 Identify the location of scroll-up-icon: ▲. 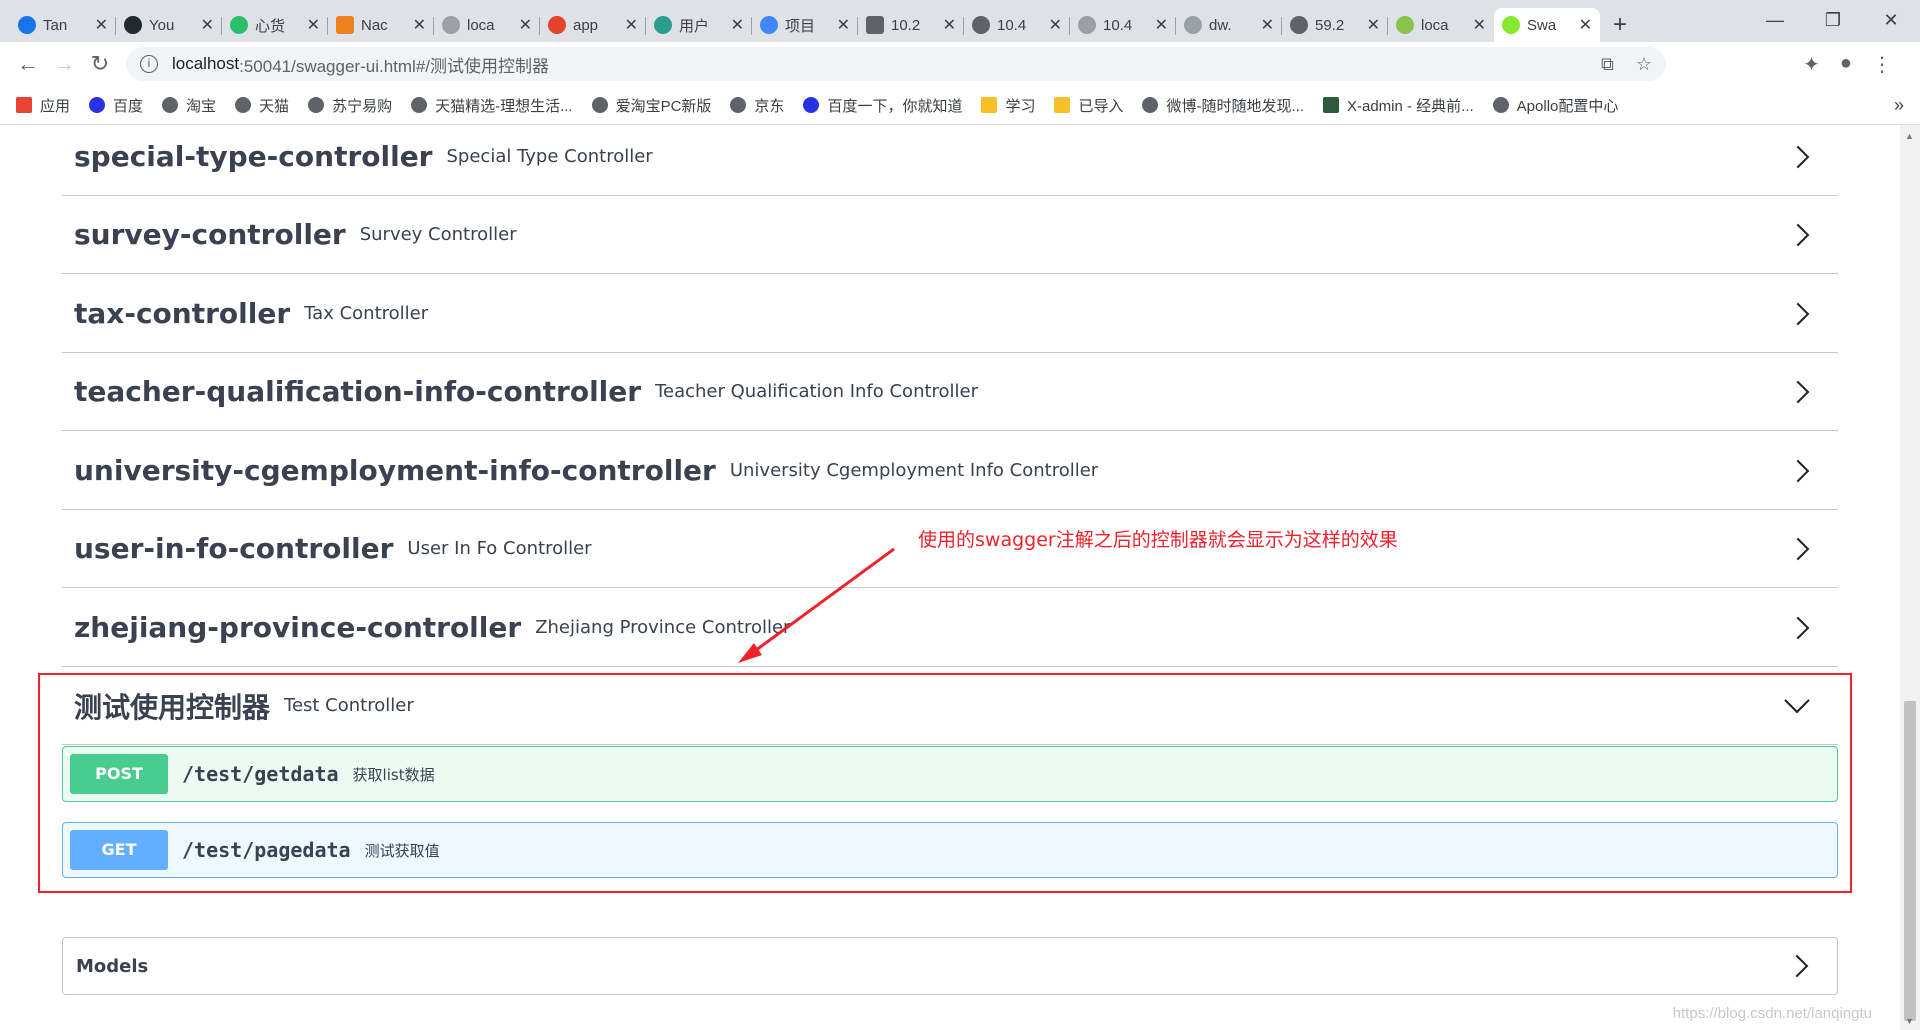
(1909, 136).